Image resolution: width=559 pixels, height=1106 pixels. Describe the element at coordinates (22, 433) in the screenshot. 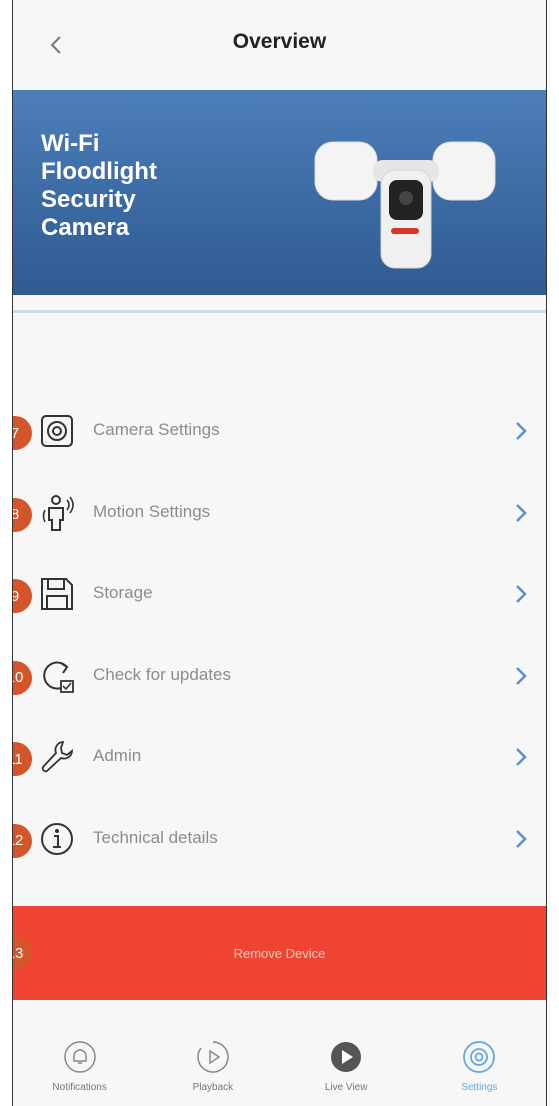

I see `callout-badge: 7` at that location.